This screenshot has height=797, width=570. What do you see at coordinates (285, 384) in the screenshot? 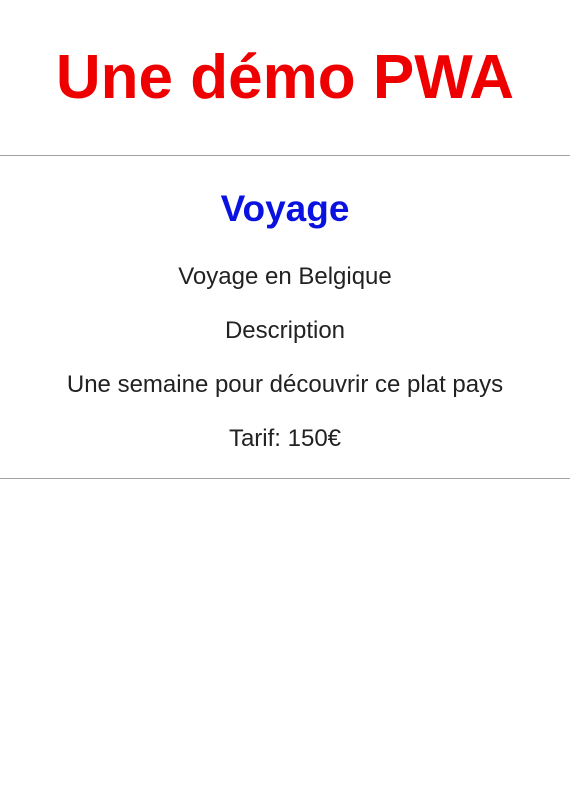
I see `trip-description: Une semaine pour découvrir ce plat pays` at bounding box center [285, 384].